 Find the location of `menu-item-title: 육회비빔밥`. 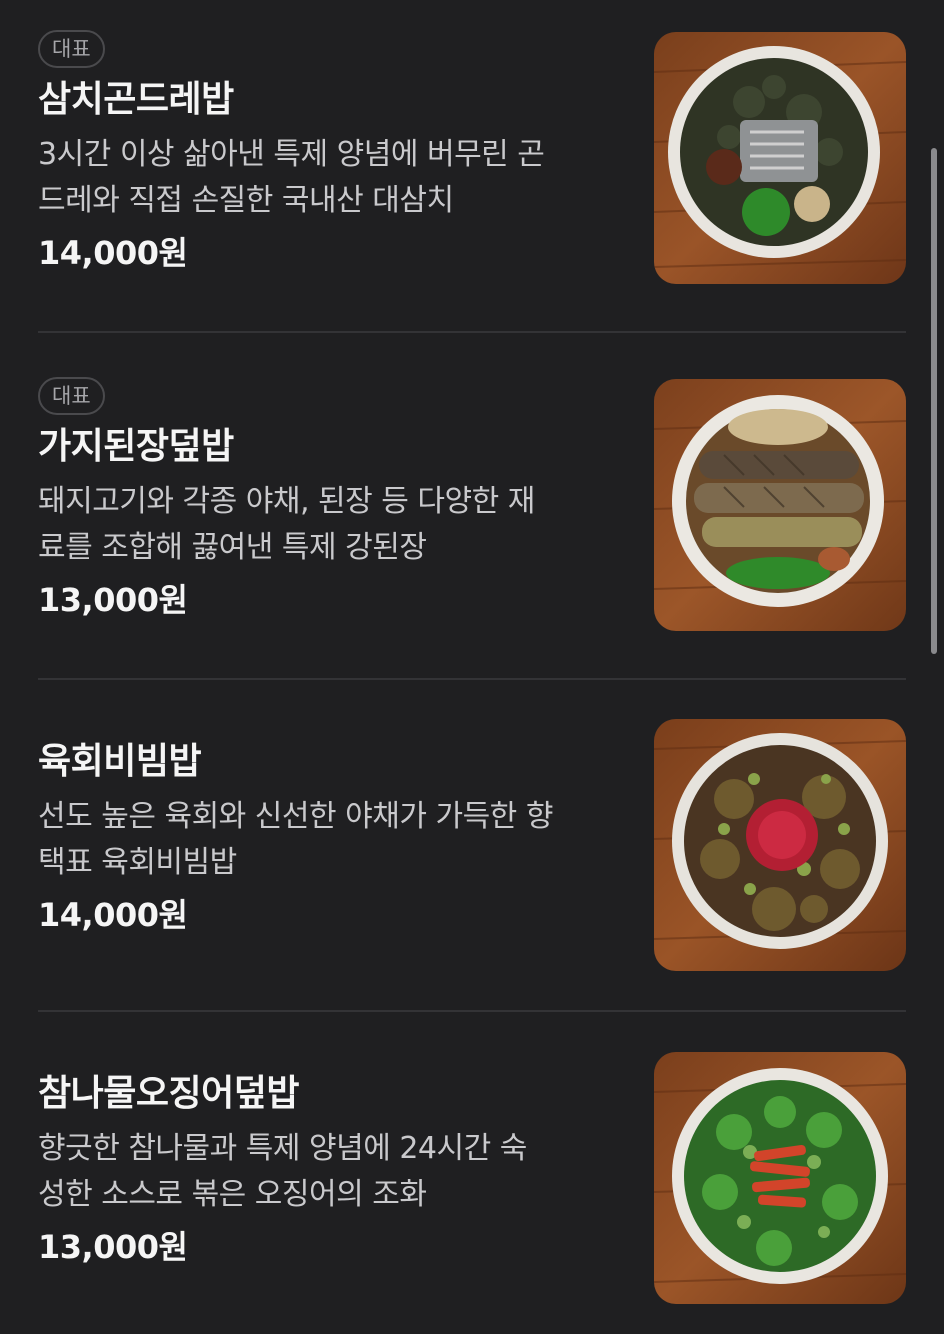

menu-item-title: 육회비빔밥 is located at coordinates (120, 761).